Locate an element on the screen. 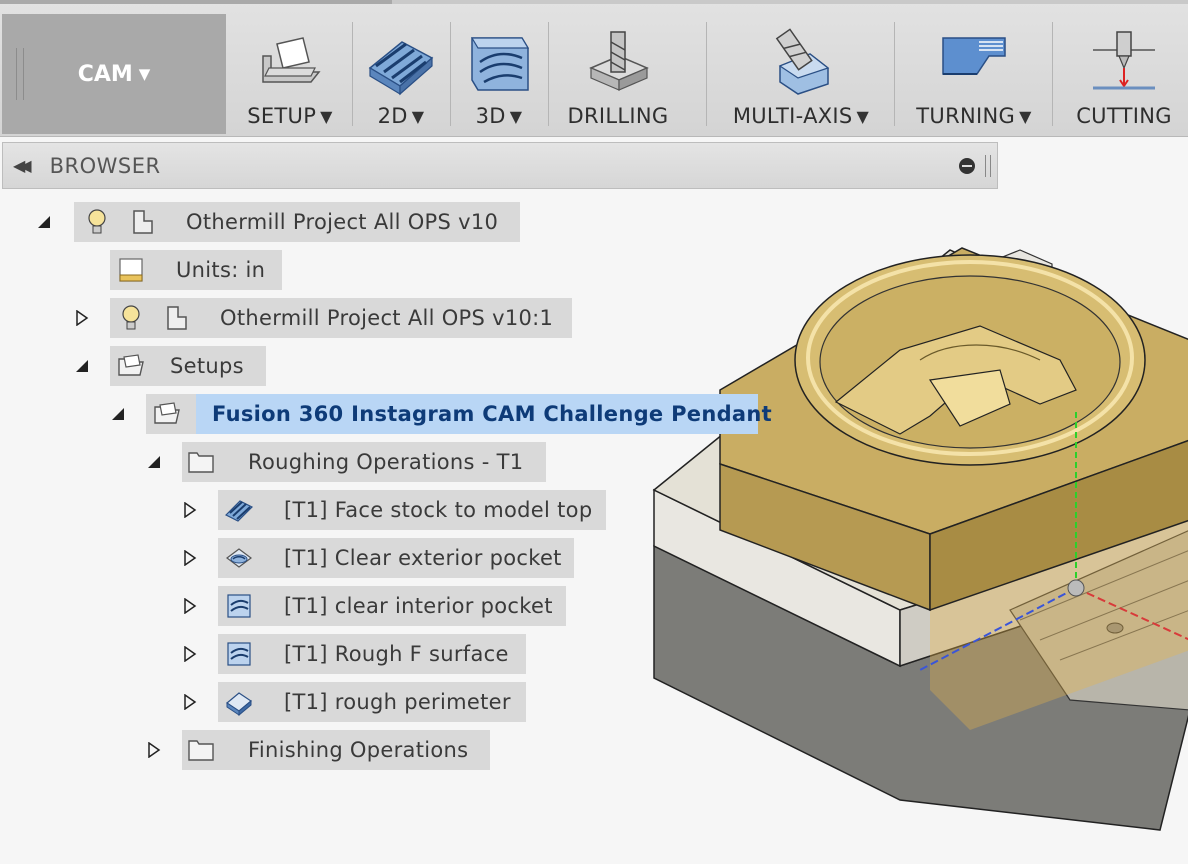 This screenshot has height=864, width=1188. root-label: Othermill Project All OPS v10 is located at coordinates (342, 222).